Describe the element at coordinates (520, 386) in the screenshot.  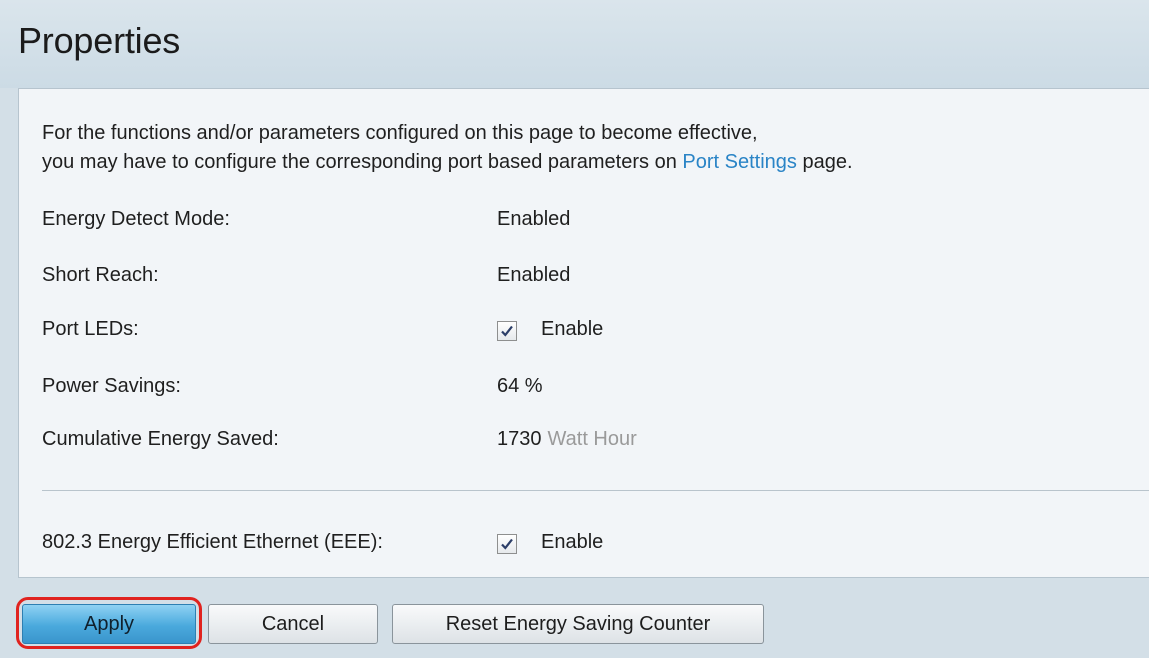
I see `power-savings-value: 64 %` at that location.